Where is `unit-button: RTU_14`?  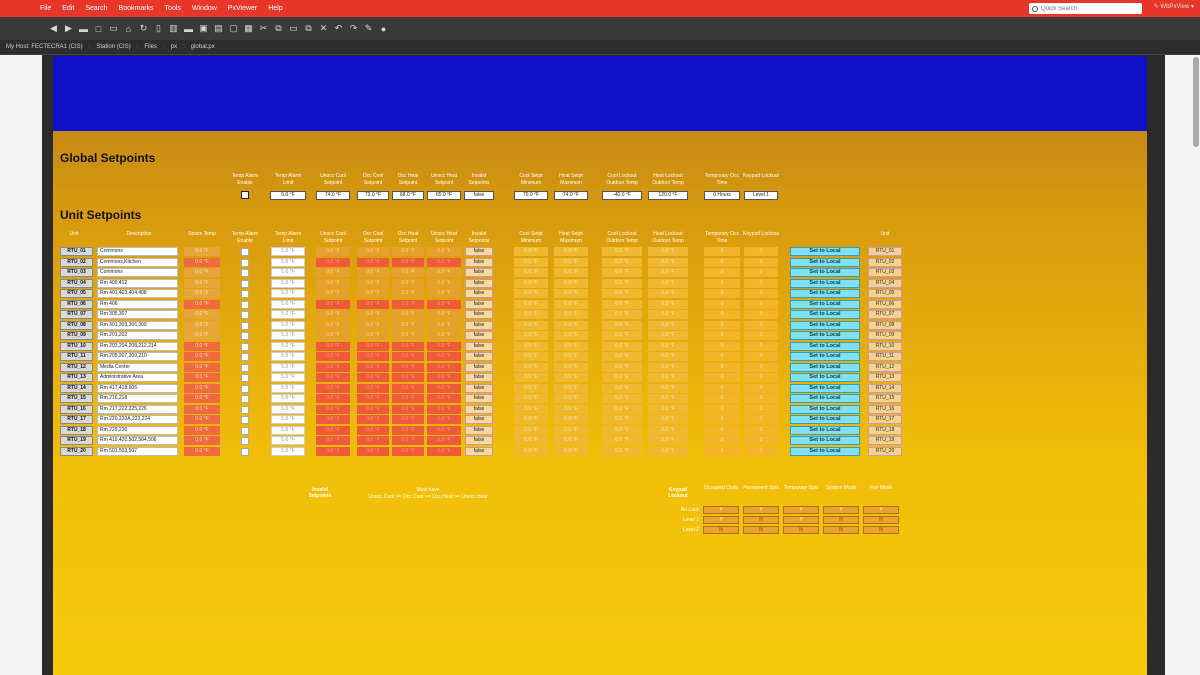
unit-button: RTU_14 is located at coordinates (76, 388).